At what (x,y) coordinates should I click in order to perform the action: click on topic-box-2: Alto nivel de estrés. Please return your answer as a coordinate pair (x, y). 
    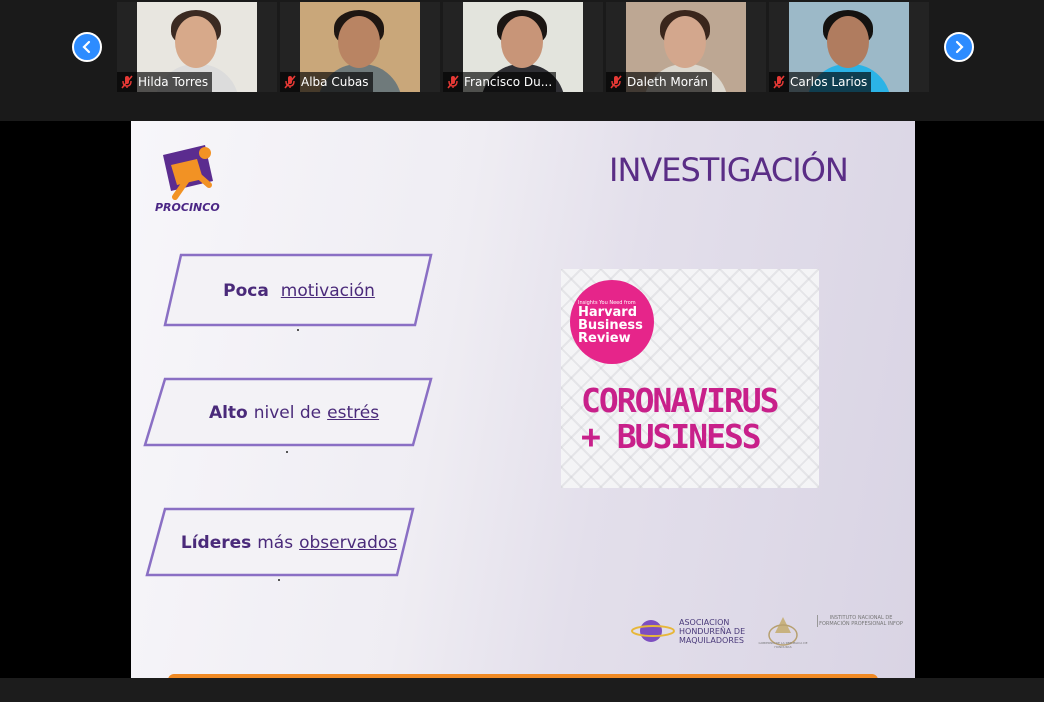
    Looking at the image, I should click on (289, 411).